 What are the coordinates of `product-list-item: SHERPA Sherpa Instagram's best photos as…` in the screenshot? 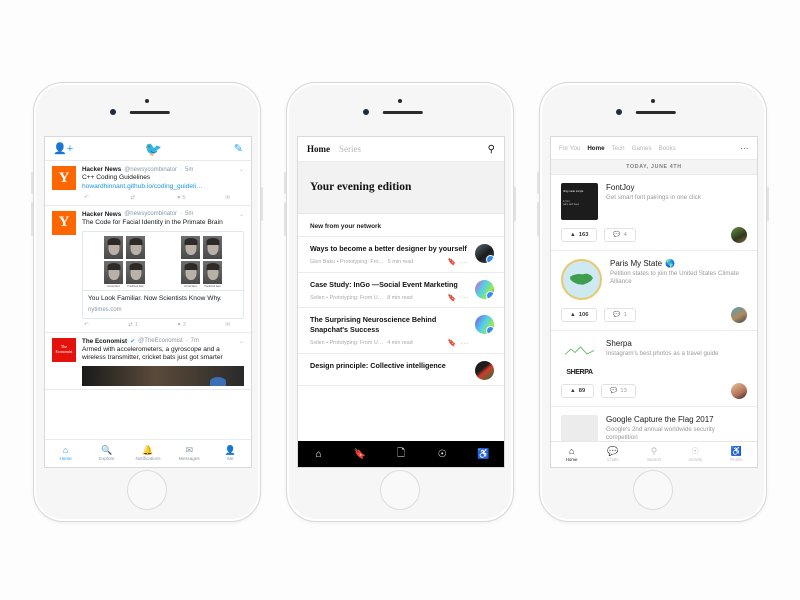 It's located at (654, 369).